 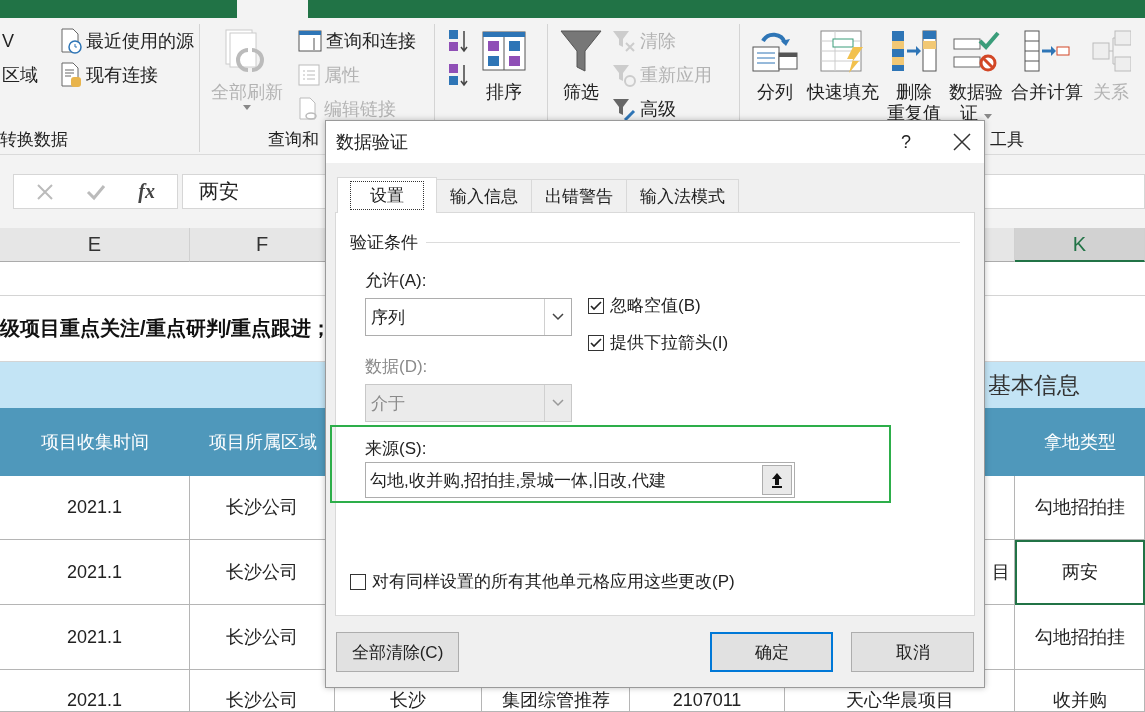 I want to click on sort-grid-icon, so click(x=504, y=51).